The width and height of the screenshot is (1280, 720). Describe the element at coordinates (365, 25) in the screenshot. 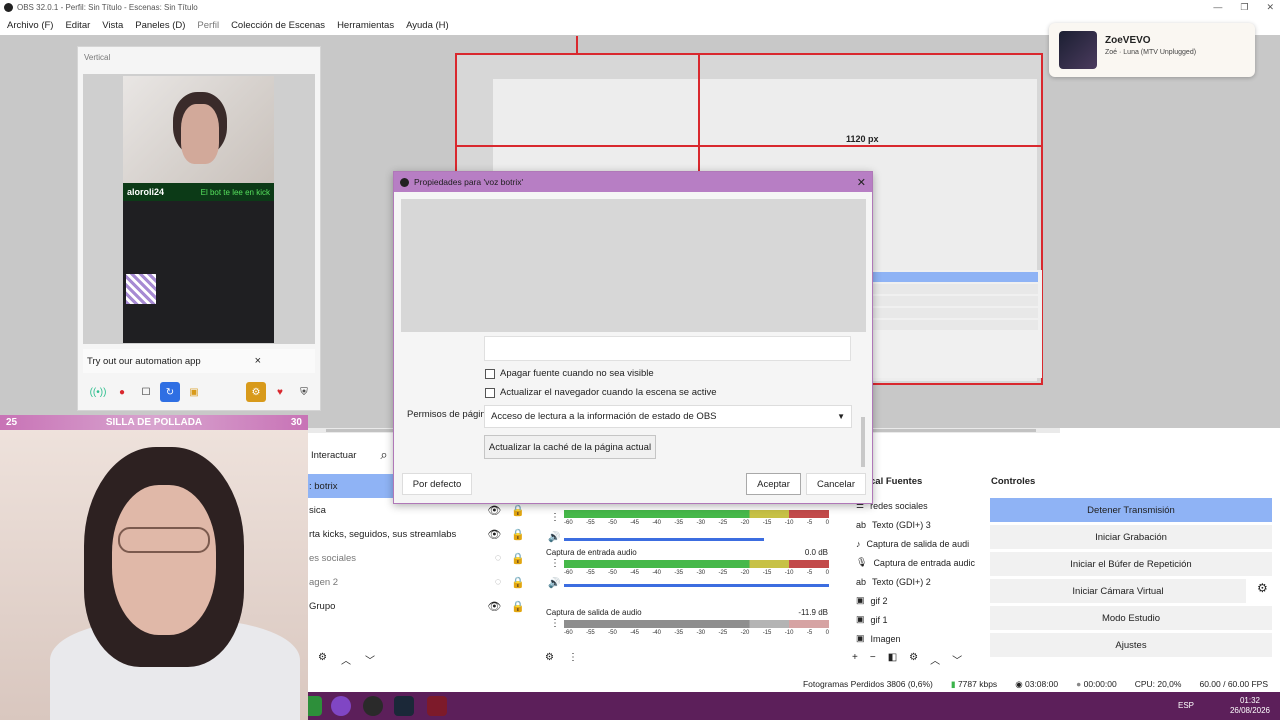

I see `menu-herramientas: Herramientas` at that location.